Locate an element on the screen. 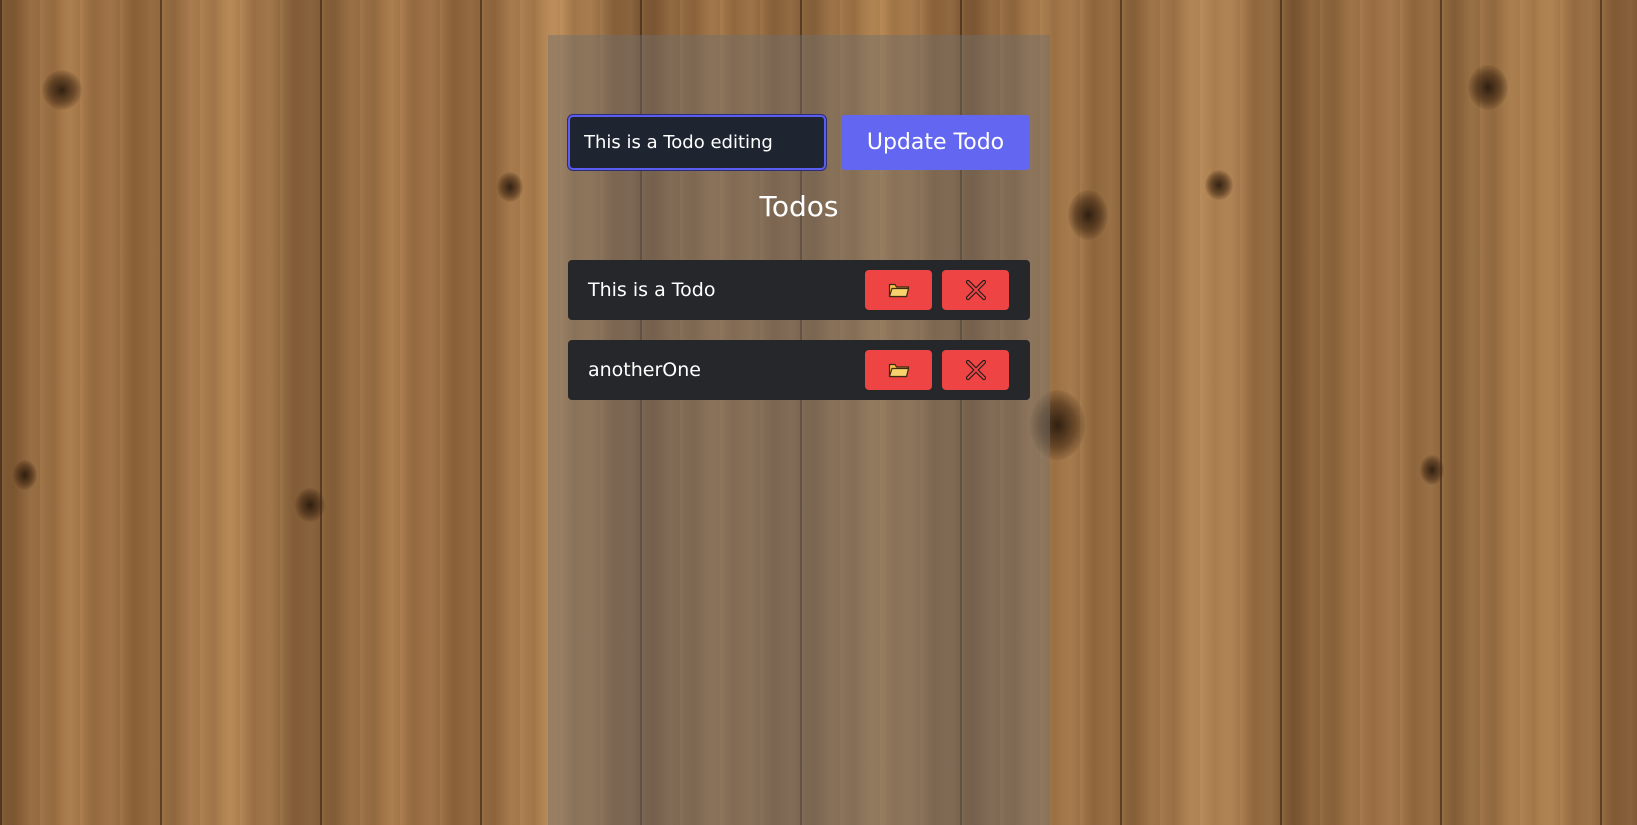 This screenshot has height=825, width=1637. todo-item-text: anotherOne is located at coordinates (644, 370).